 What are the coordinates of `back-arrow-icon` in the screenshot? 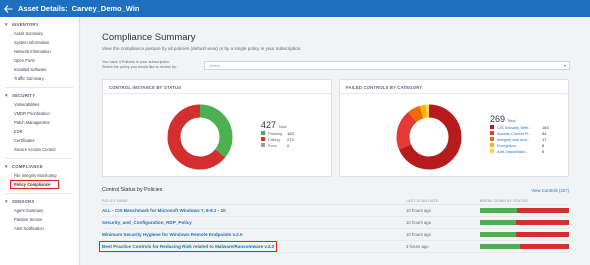 It's located at (8, 8).